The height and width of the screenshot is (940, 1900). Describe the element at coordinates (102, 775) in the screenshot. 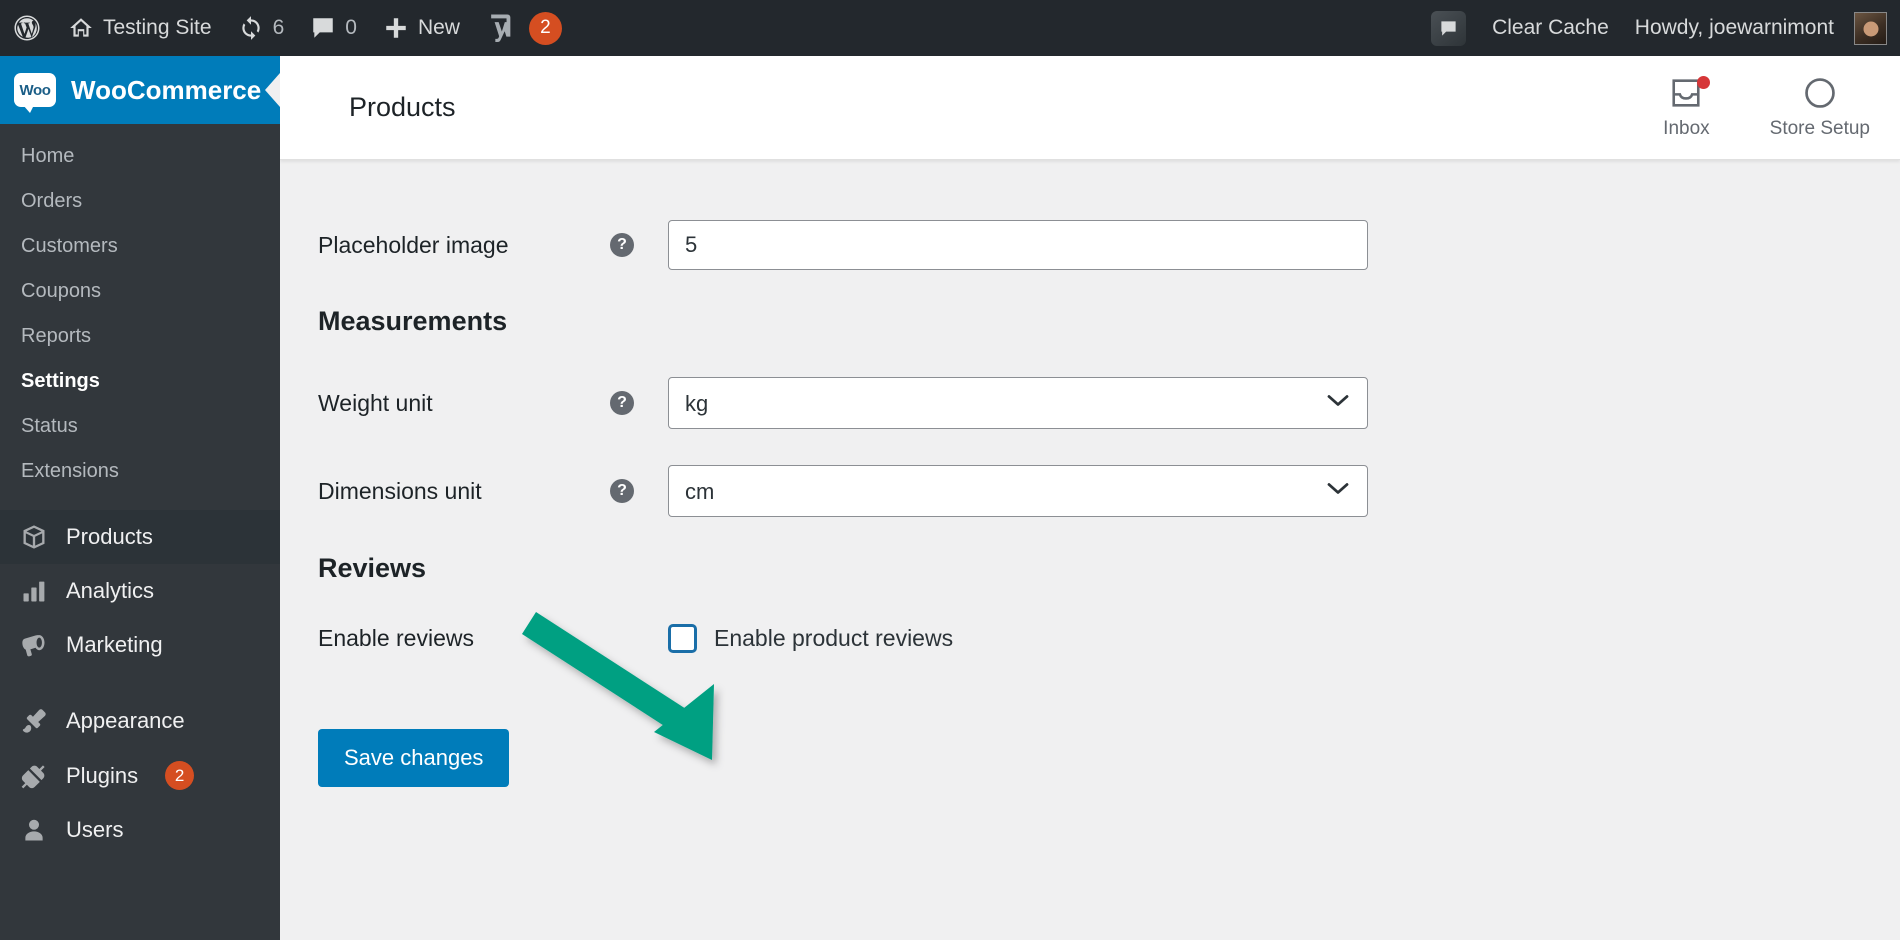

I see `sidebar-item-plugins-label: Plugins` at that location.